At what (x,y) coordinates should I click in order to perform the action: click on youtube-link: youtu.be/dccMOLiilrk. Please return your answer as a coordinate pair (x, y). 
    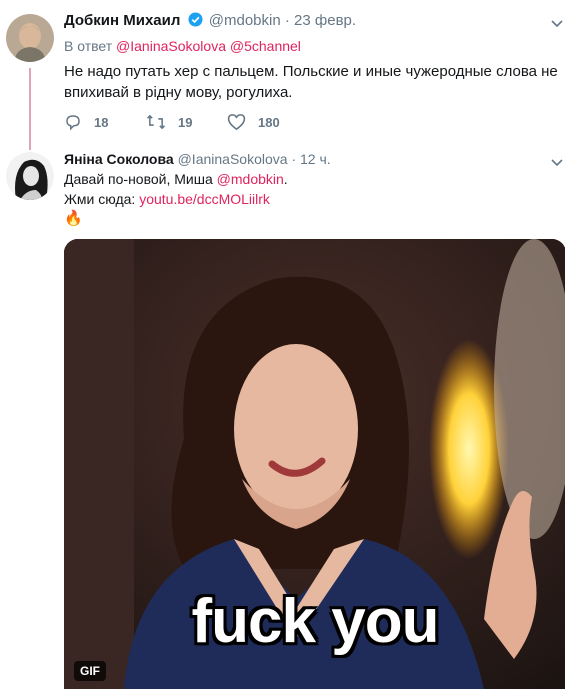
    Looking at the image, I should click on (204, 199).